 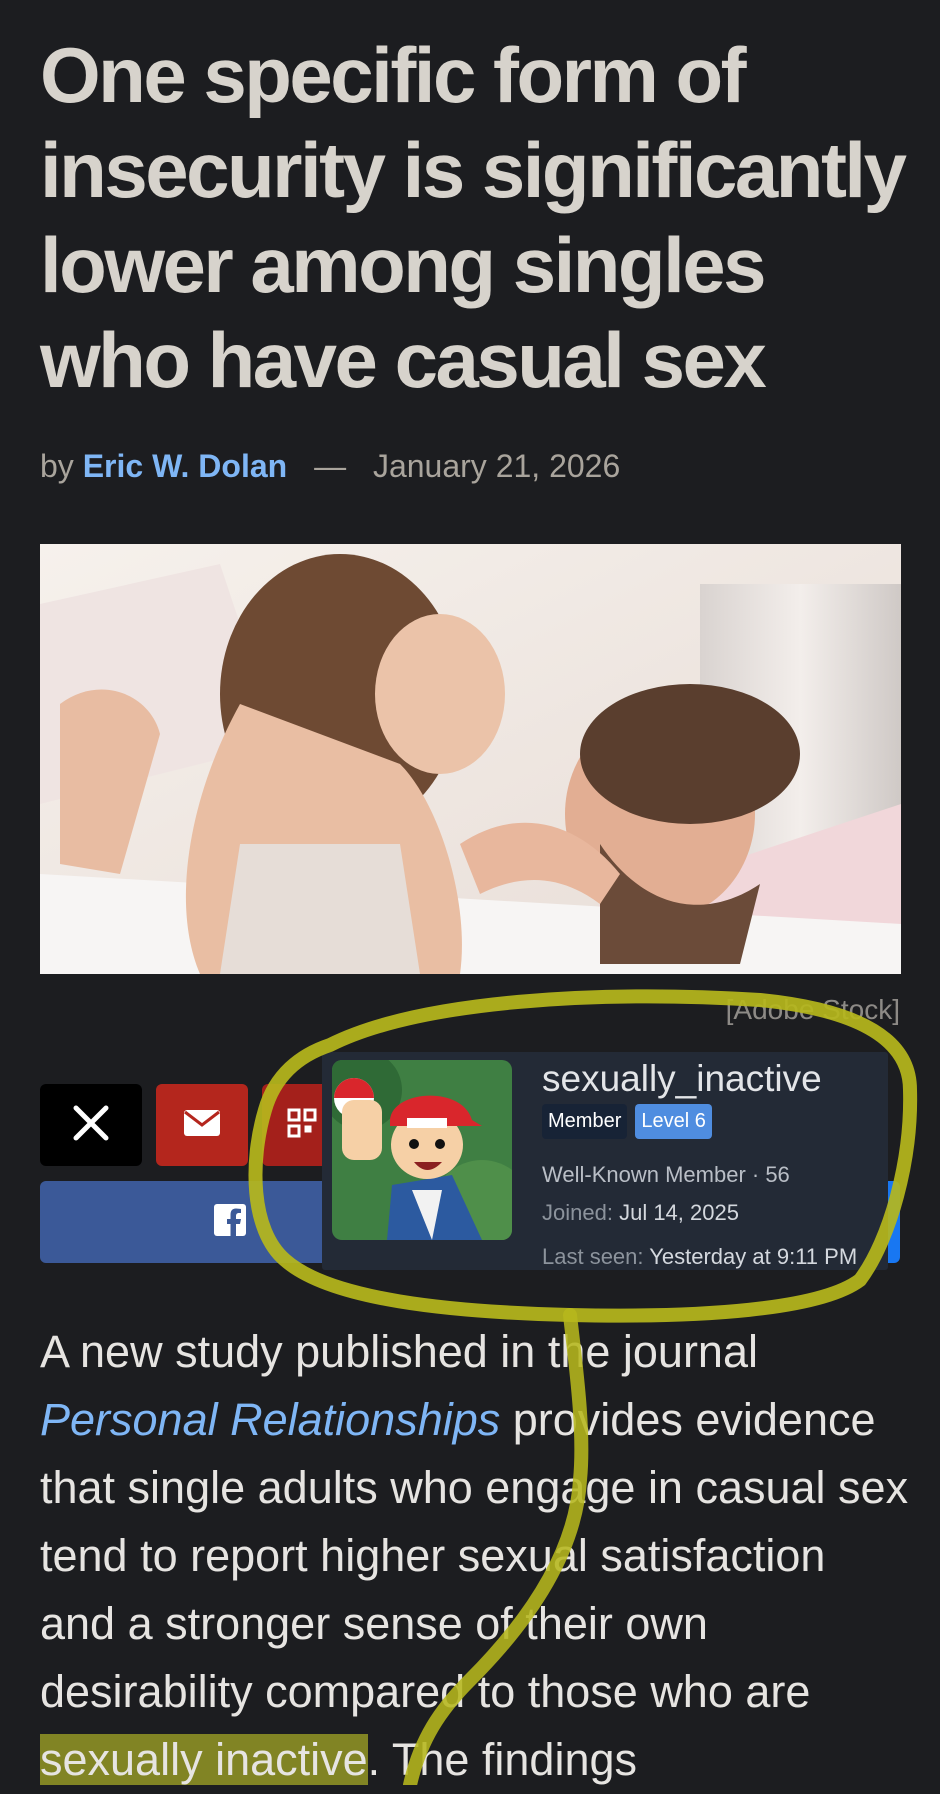 What do you see at coordinates (422, 1150) in the screenshot?
I see `avatar` at bounding box center [422, 1150].